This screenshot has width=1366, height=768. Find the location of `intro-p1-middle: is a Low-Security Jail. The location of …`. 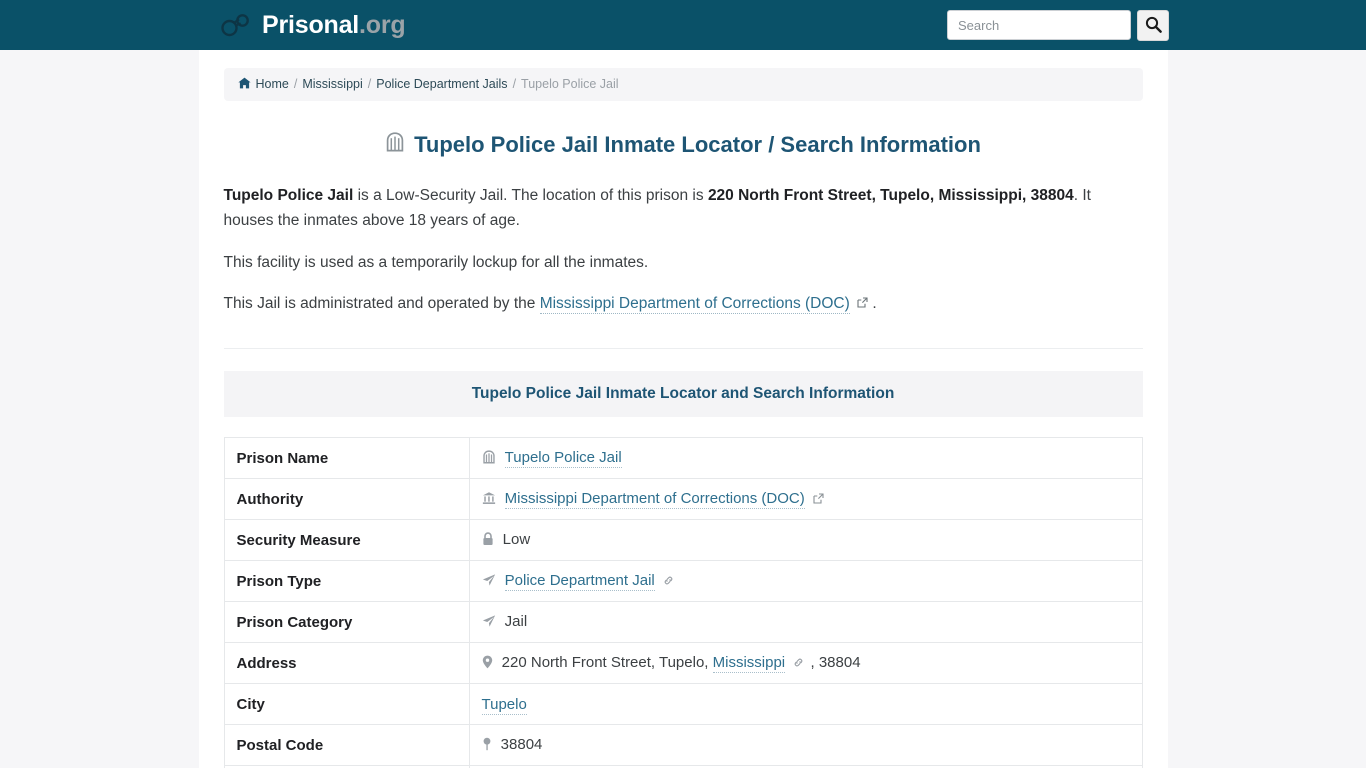

intro-p1-middle: is a Low-Security Jail. The location of … is located at coordinates (530, 195).